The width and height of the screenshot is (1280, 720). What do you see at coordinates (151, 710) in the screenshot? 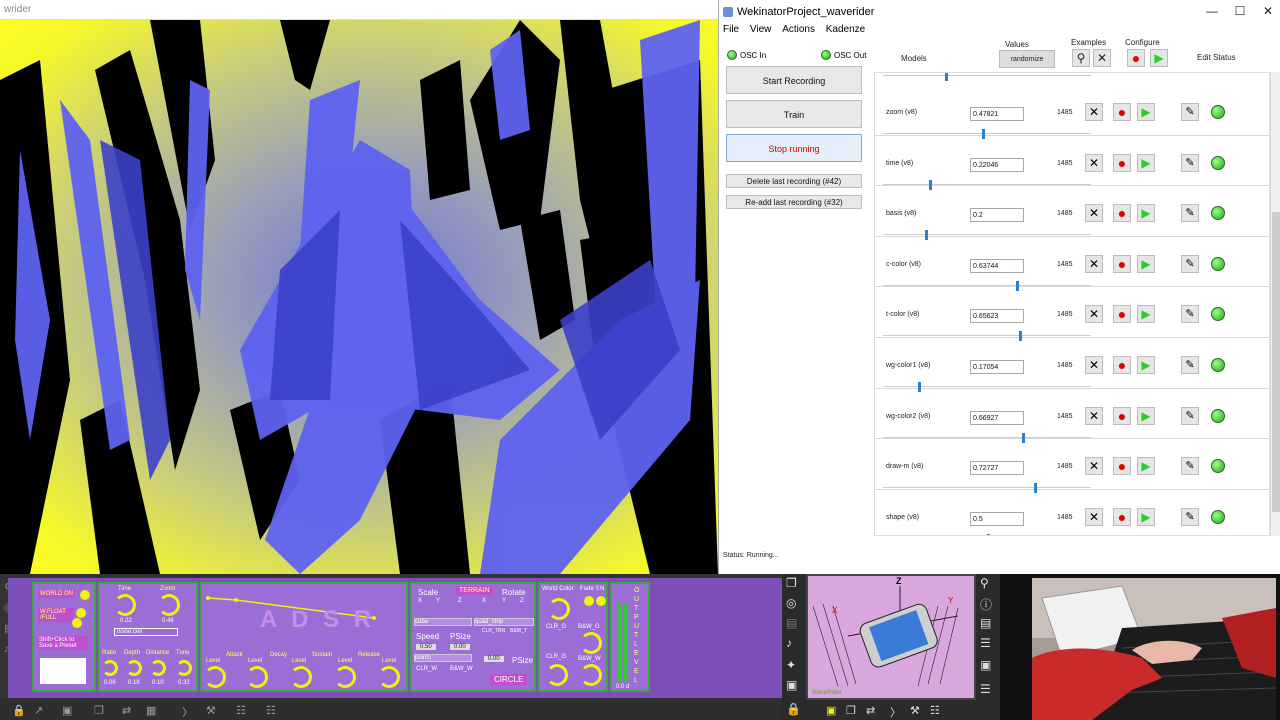
I see `grid-icon: ▦` at bounding box center [151, 710].